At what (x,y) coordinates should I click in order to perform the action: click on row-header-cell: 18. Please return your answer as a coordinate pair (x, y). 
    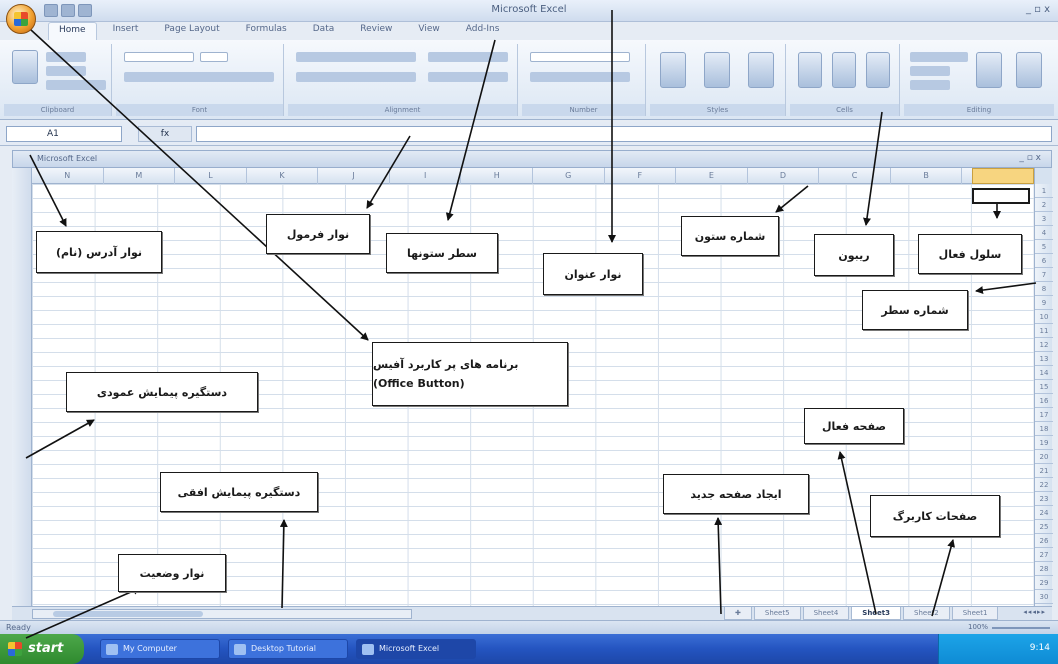
    Looking at the image, I should click on (1044, 429).